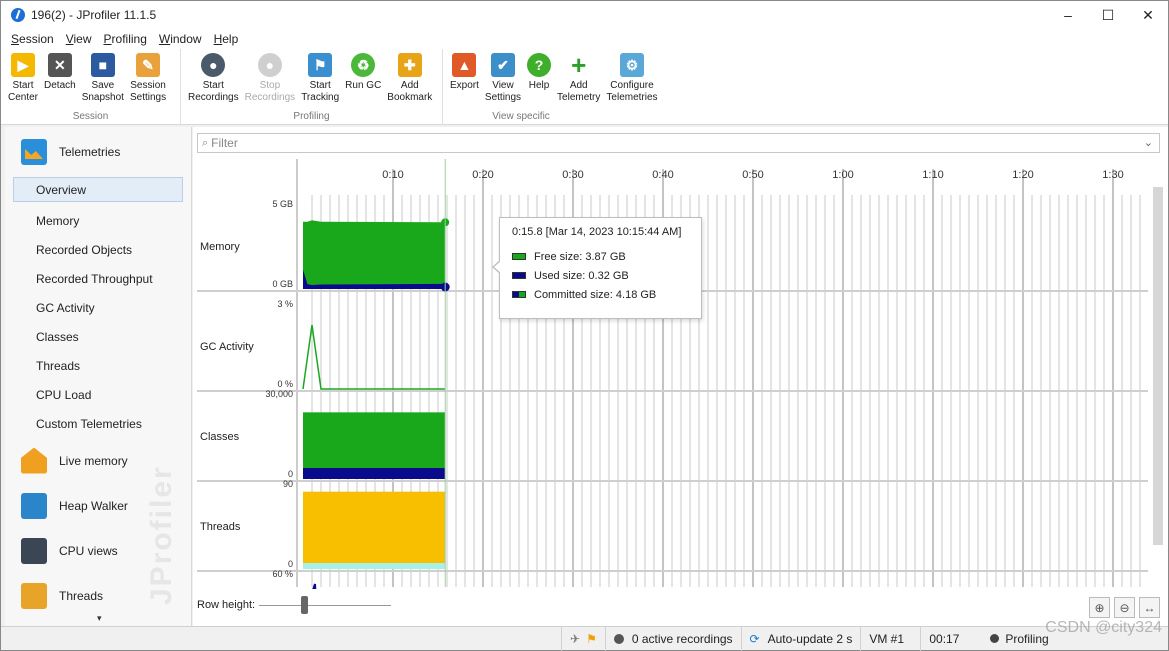 The height and width of the screenshot is (651, 1169). I want to click on minimize-button: –, so click(1068, 15).